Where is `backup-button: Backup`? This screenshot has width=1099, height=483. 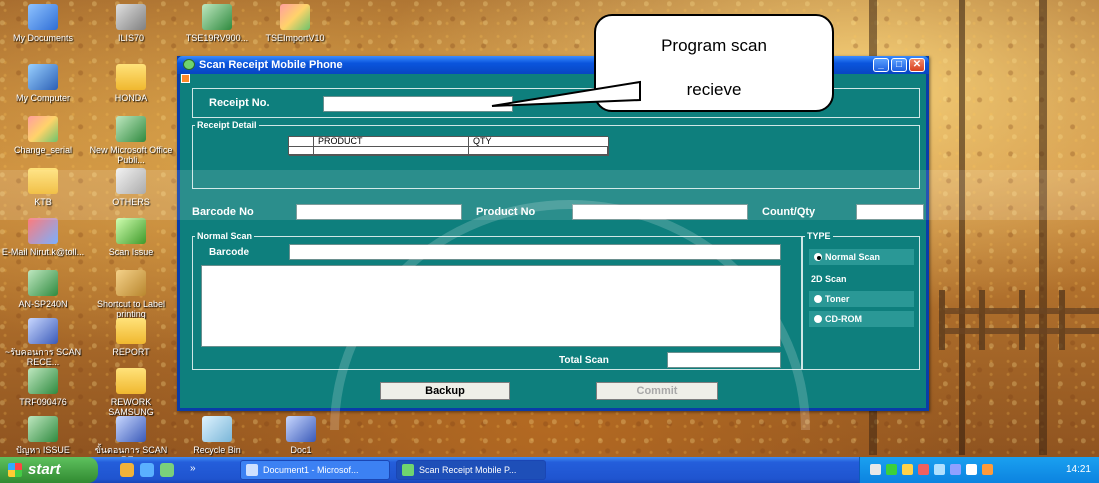
backup-button: Backup is located at coordinates (445, 391).